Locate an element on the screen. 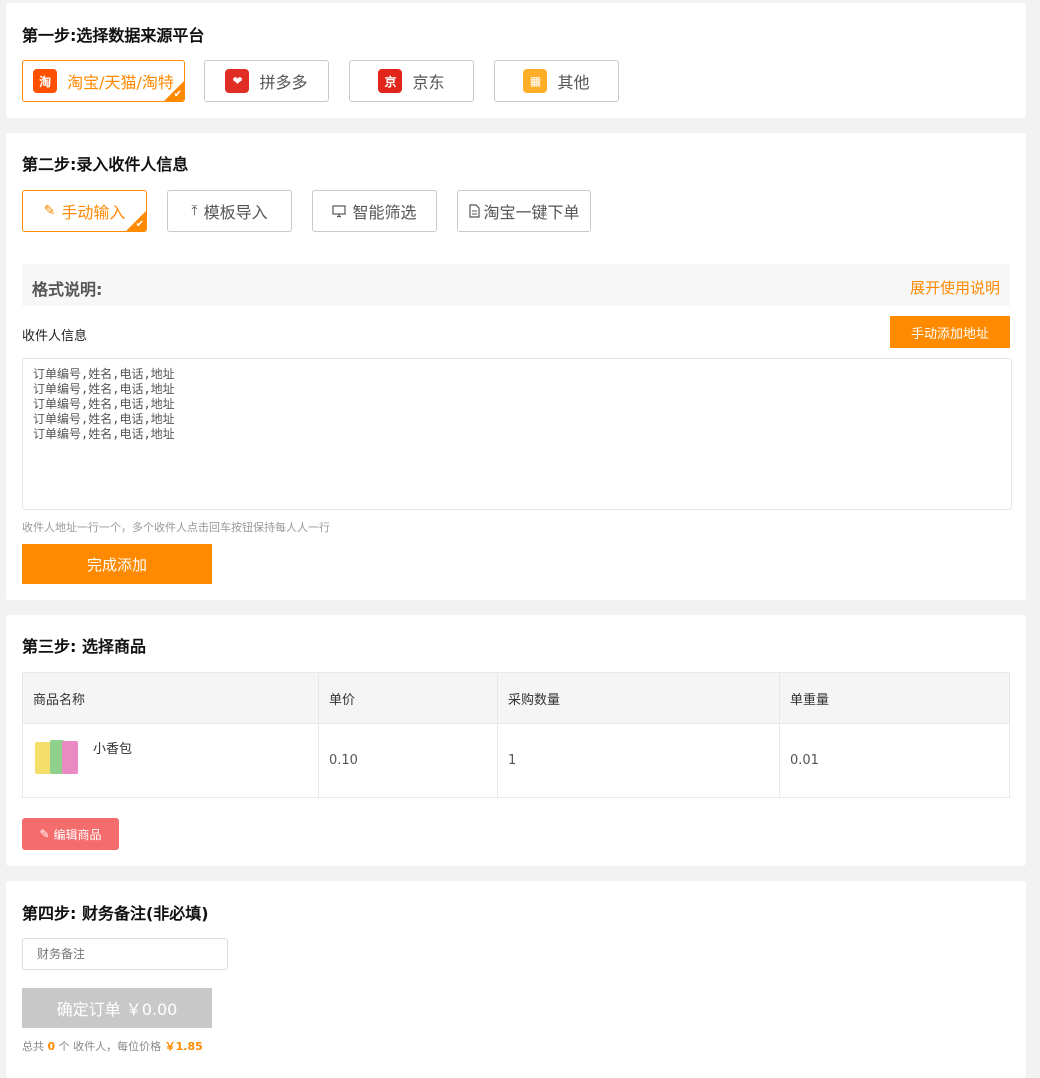  method-smart-label: 智能筛选 is located at coordinates (384, 212).